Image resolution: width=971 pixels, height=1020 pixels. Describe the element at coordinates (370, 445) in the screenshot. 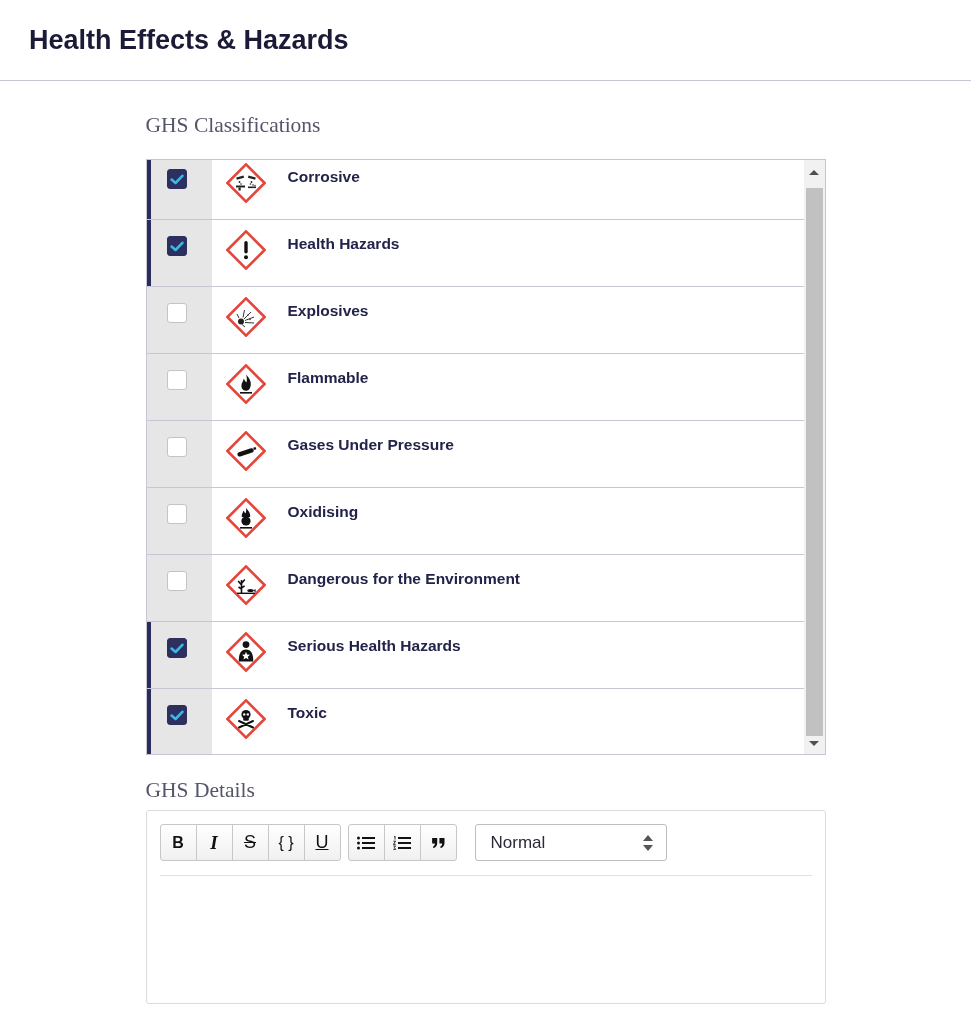

I see `hazard-label: Gases Under Pressure` at that location.